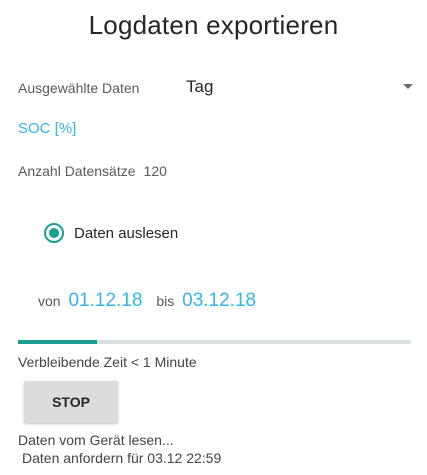 This screenshot has height=475, width=427. What do you see at coordinates (57, 342) in the screenshot?
I see `progress-fill` at bounding box center [57, 342].